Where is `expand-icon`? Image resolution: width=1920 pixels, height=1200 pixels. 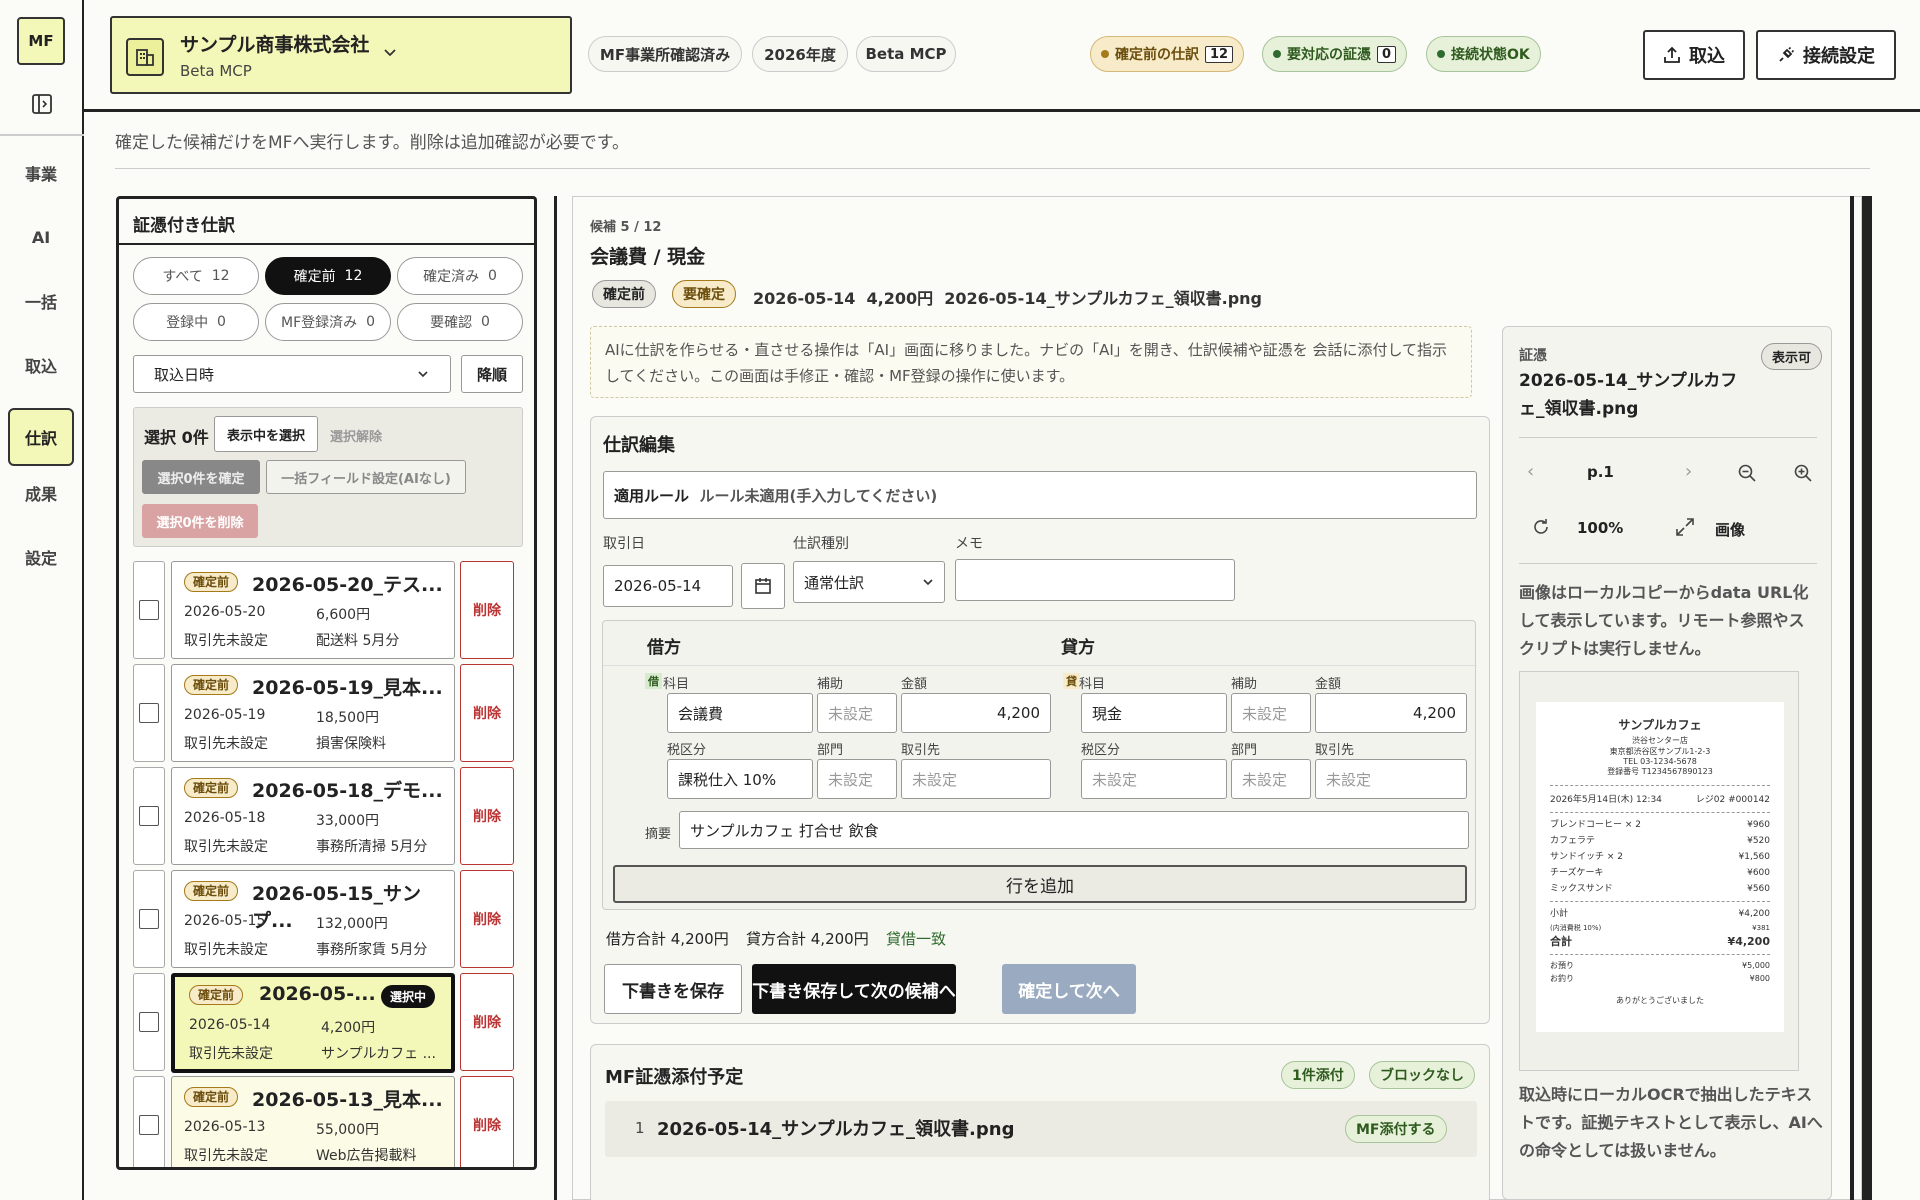
expand-icon is located at coordinates (1685, 529).